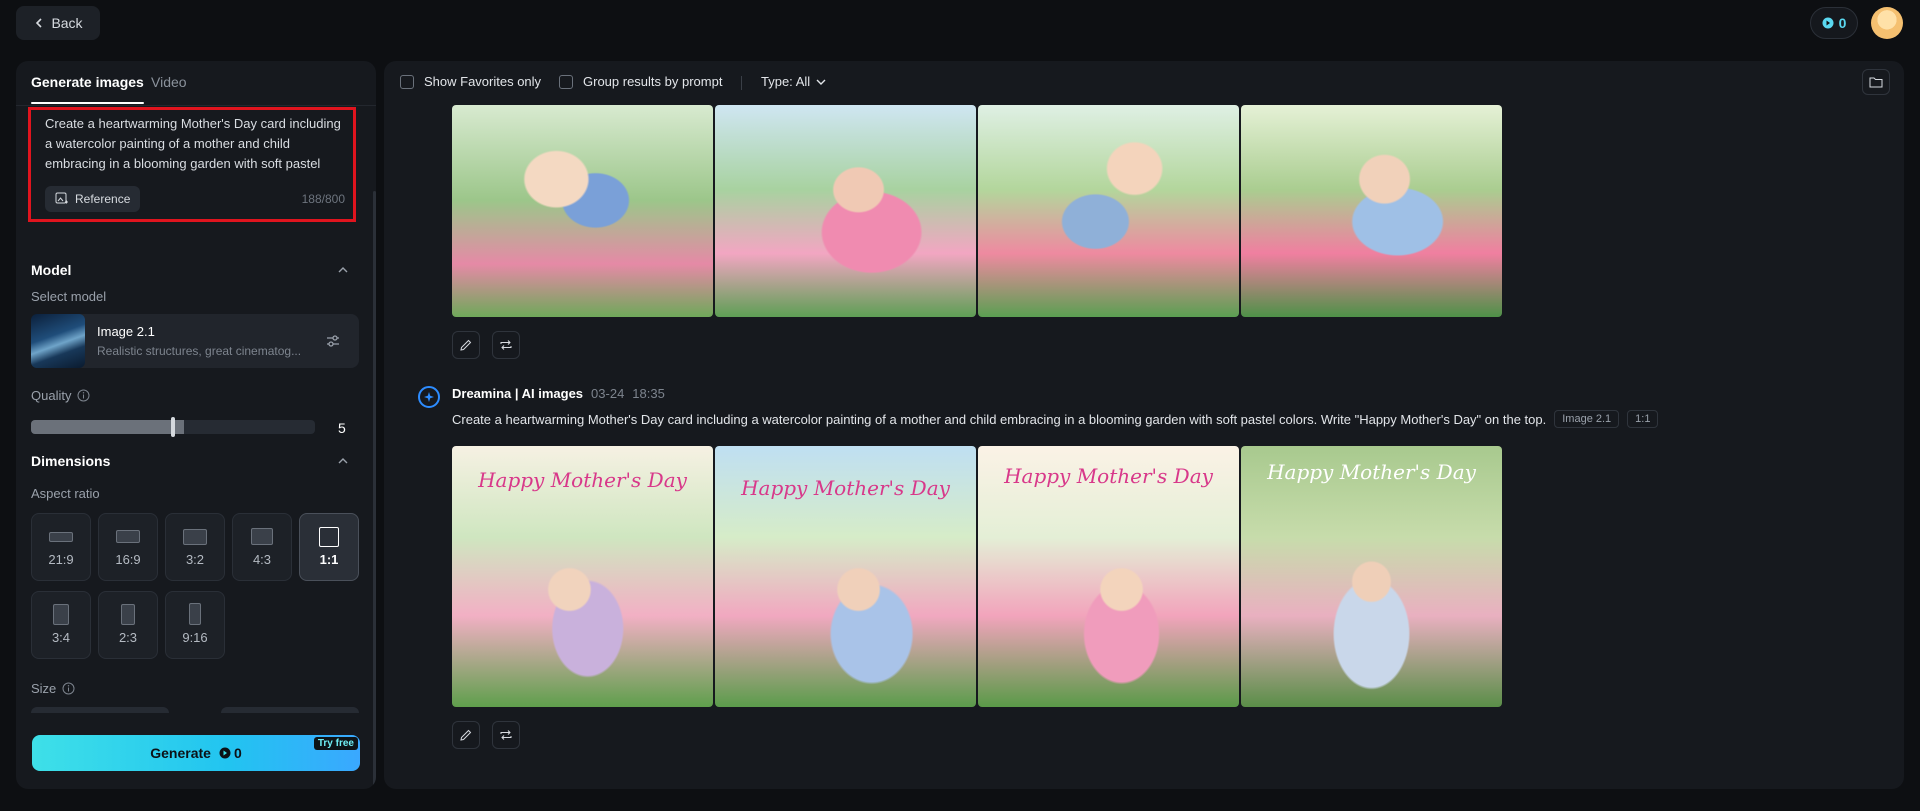 The width and height of the screenshot is (1920, 811). I want to click on chevron-left-icon, so click(39, 23).